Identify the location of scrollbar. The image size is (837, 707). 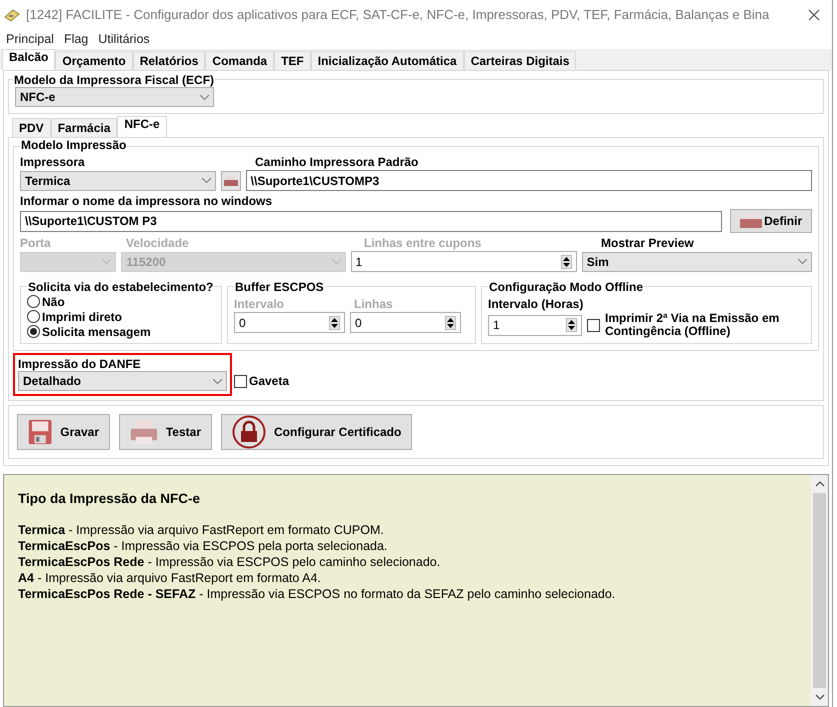
(819, 590).